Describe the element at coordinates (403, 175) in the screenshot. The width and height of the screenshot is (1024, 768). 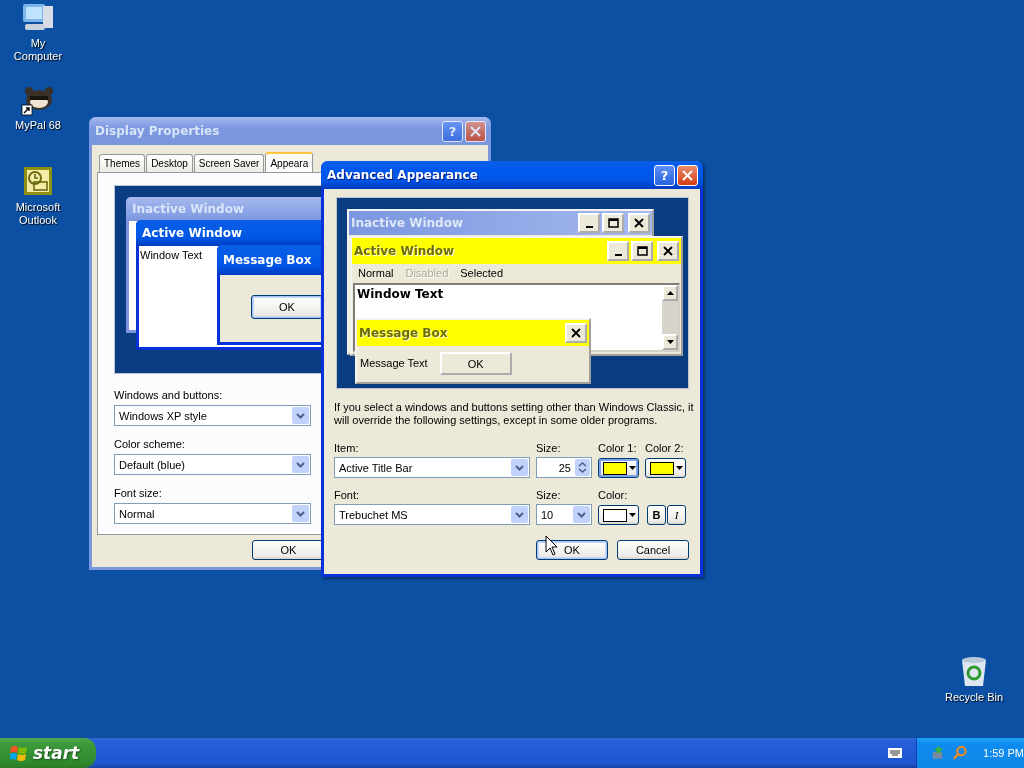
I see `window-title: Advanced Appearance` at that location.